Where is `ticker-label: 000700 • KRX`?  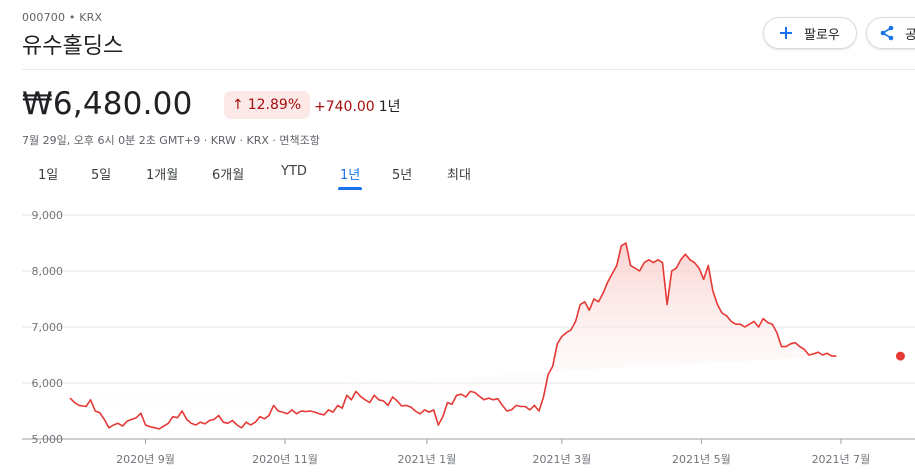
ticker-label: 000700 • KRX is located at coordinates (62, 17).